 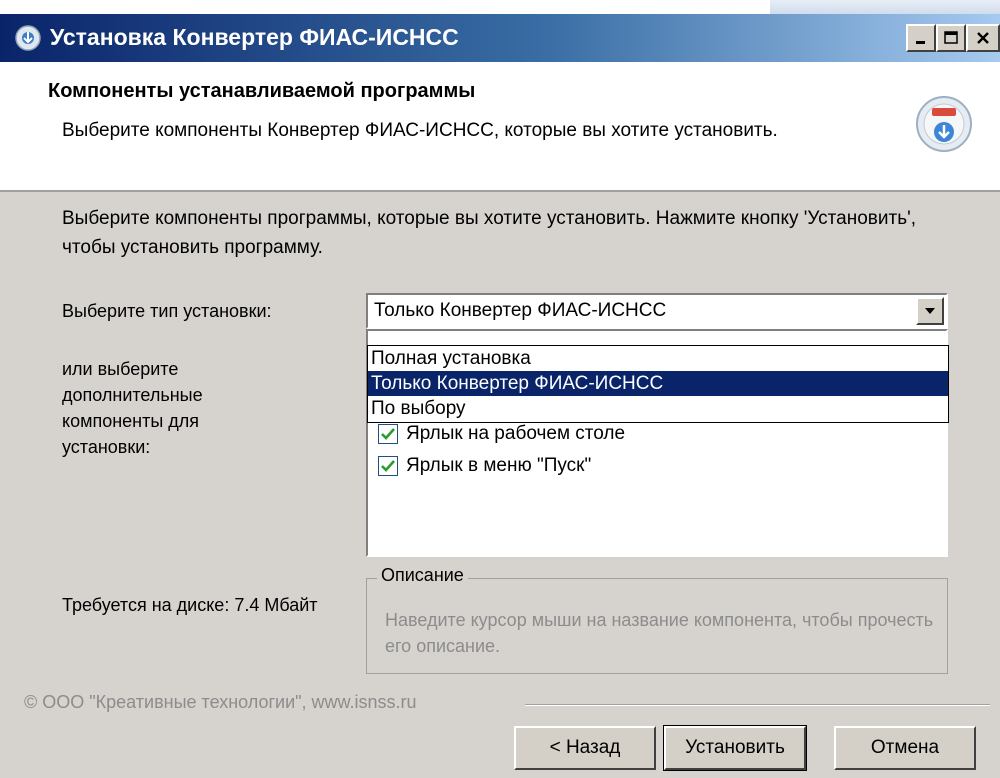 I want to click on page-title: Компоненты устанавливаемой программы, so click(x=262, y=91).